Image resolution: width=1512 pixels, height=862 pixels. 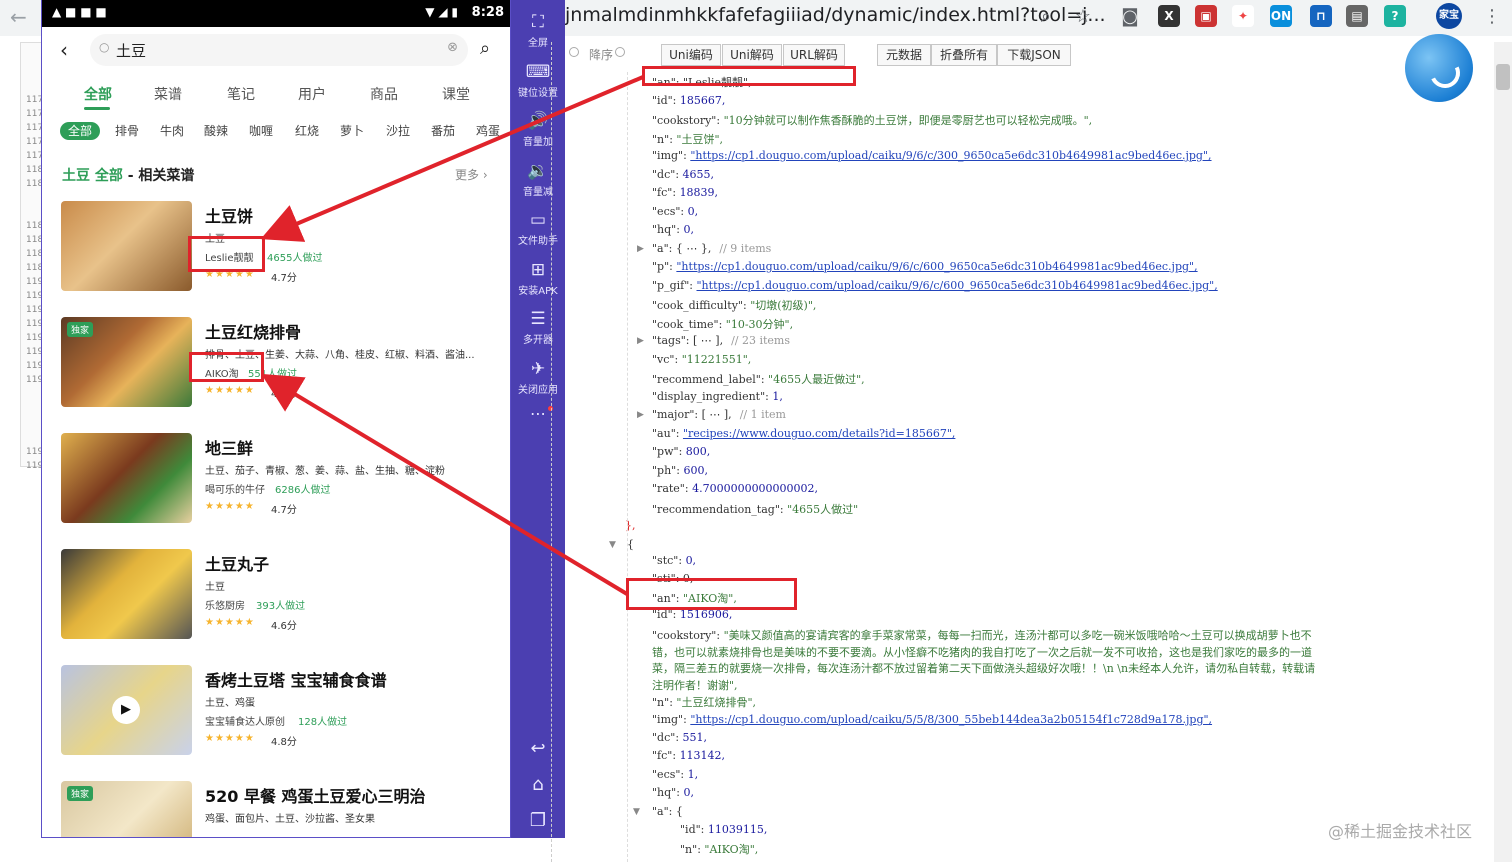 I want to click on scrollbar-thumb, so click(x=1503, y=77).